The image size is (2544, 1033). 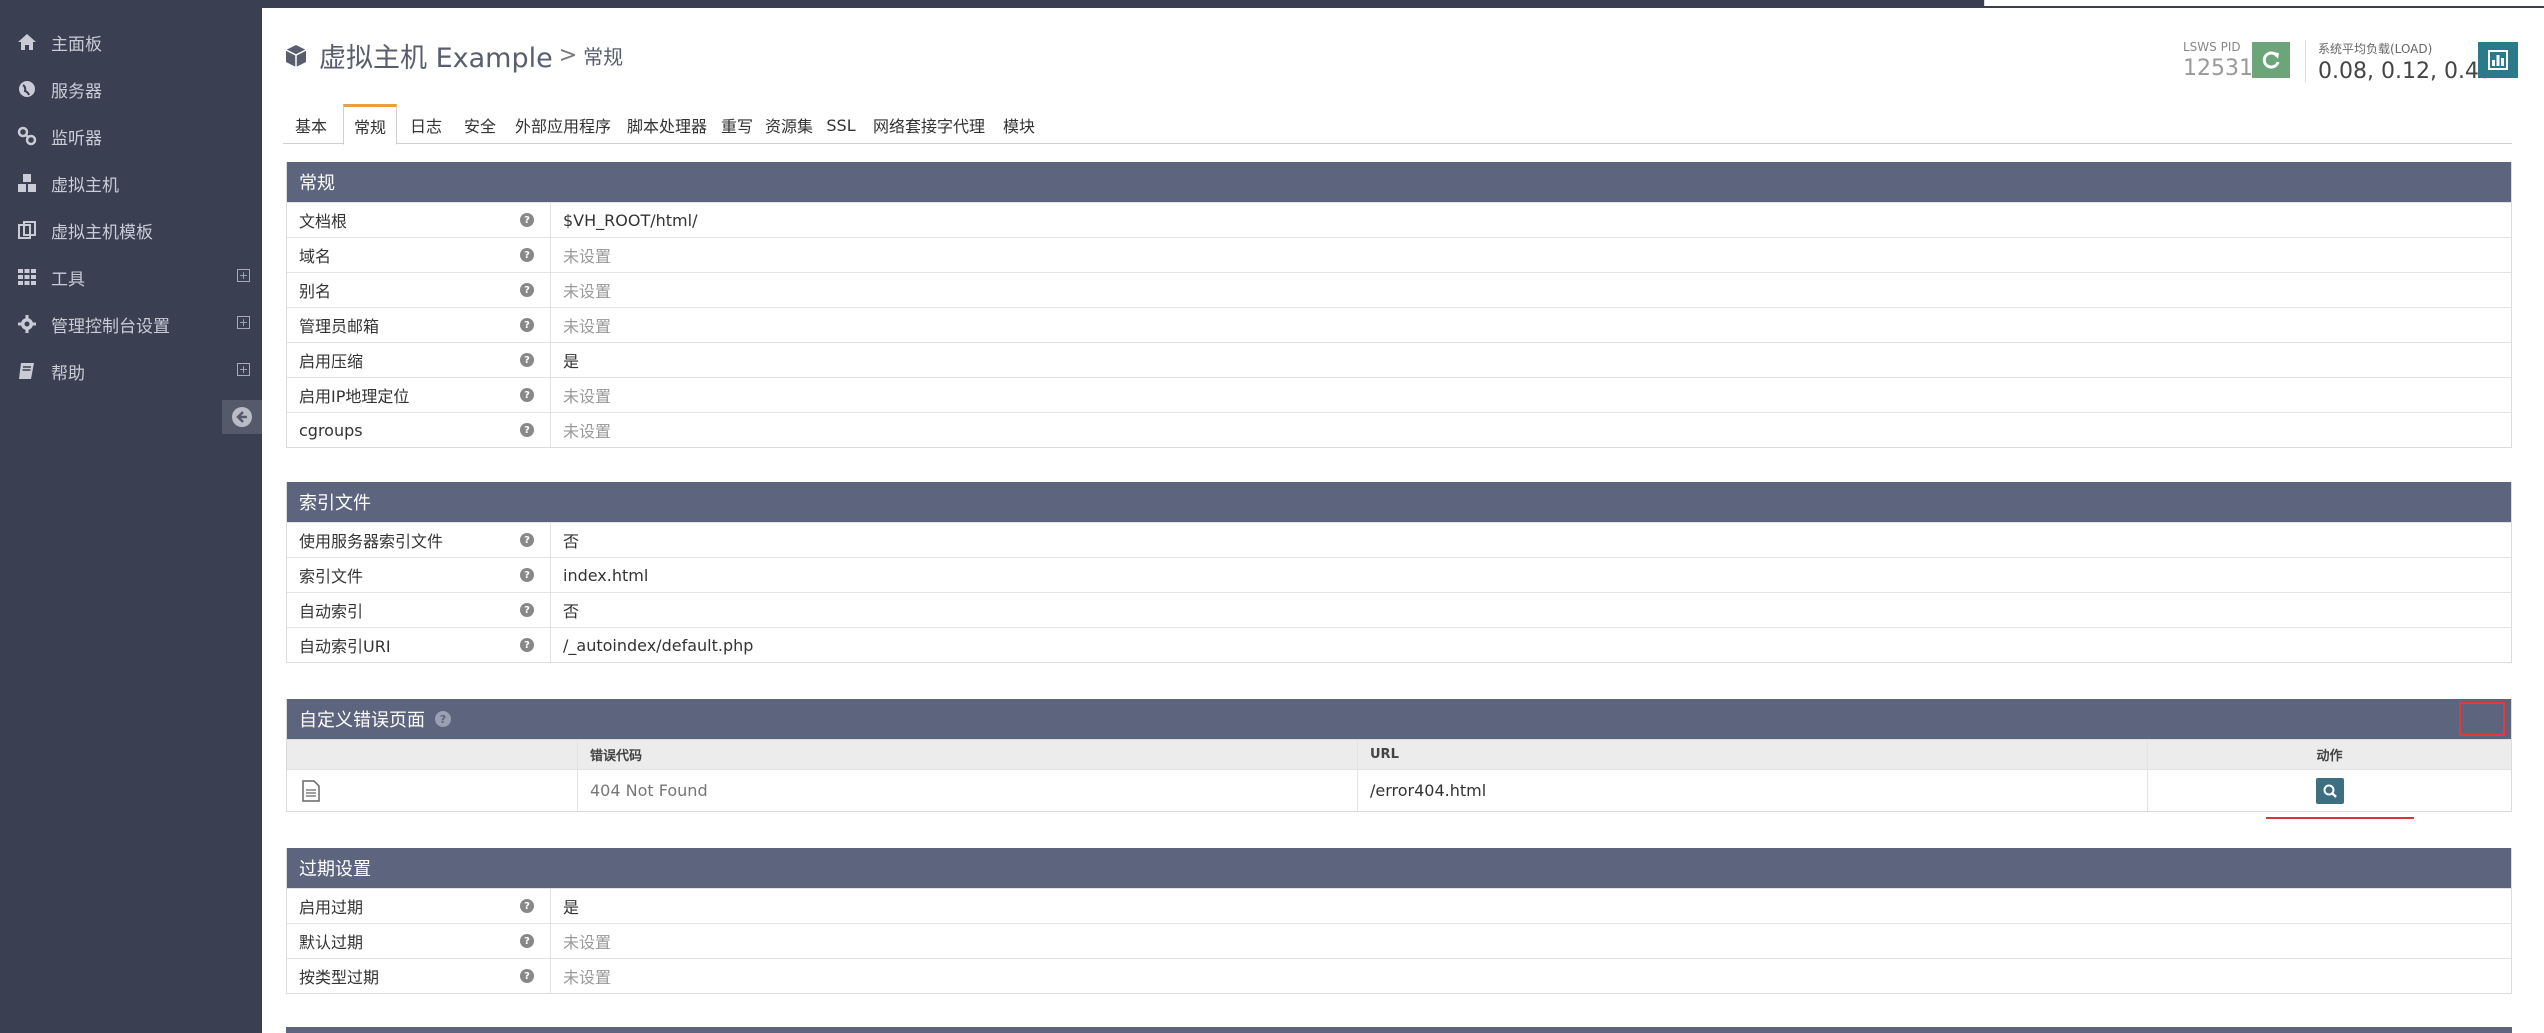 What do you see at coordinates (929, 125) in the screenshot?
I see `tab-websocket-proxy: 网络套接字代理` at bounding box center [929, 125].